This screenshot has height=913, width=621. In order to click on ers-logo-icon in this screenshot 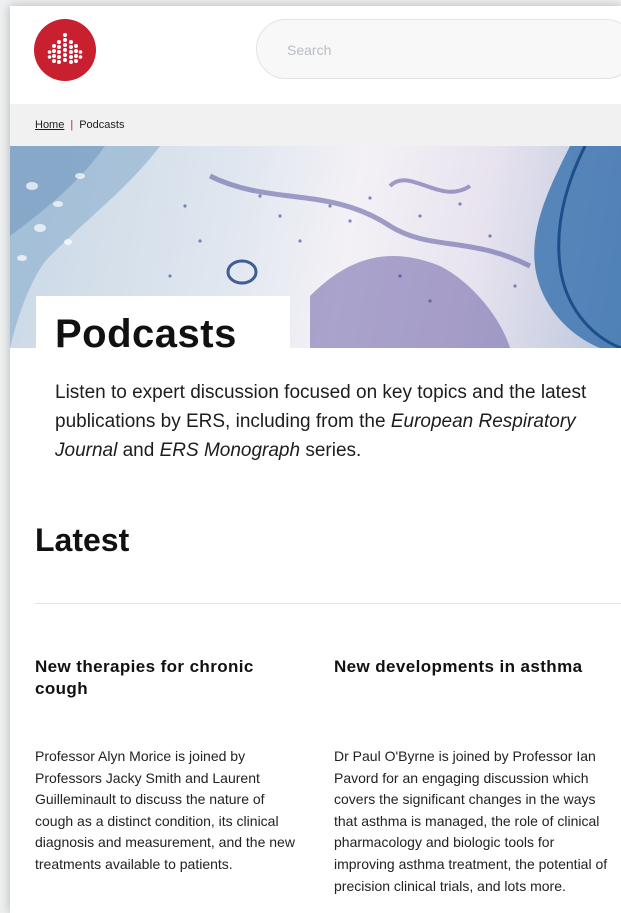, I will do `click(65, 50)`.